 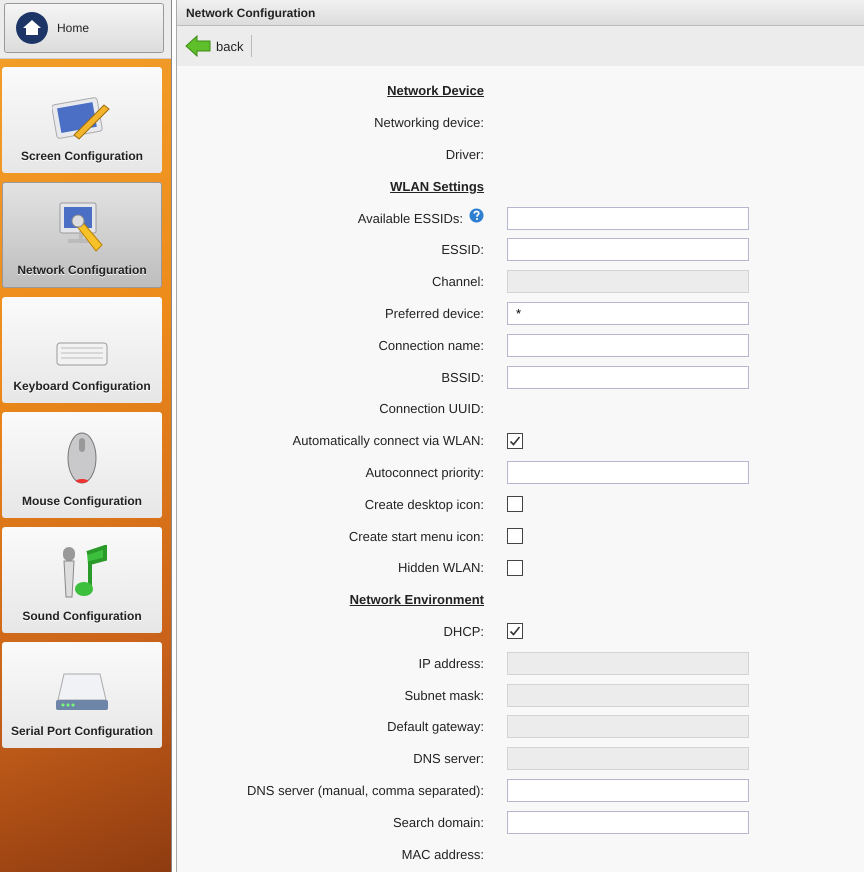 I want to click on field-label: Driver:, so click(x=465, y=154).